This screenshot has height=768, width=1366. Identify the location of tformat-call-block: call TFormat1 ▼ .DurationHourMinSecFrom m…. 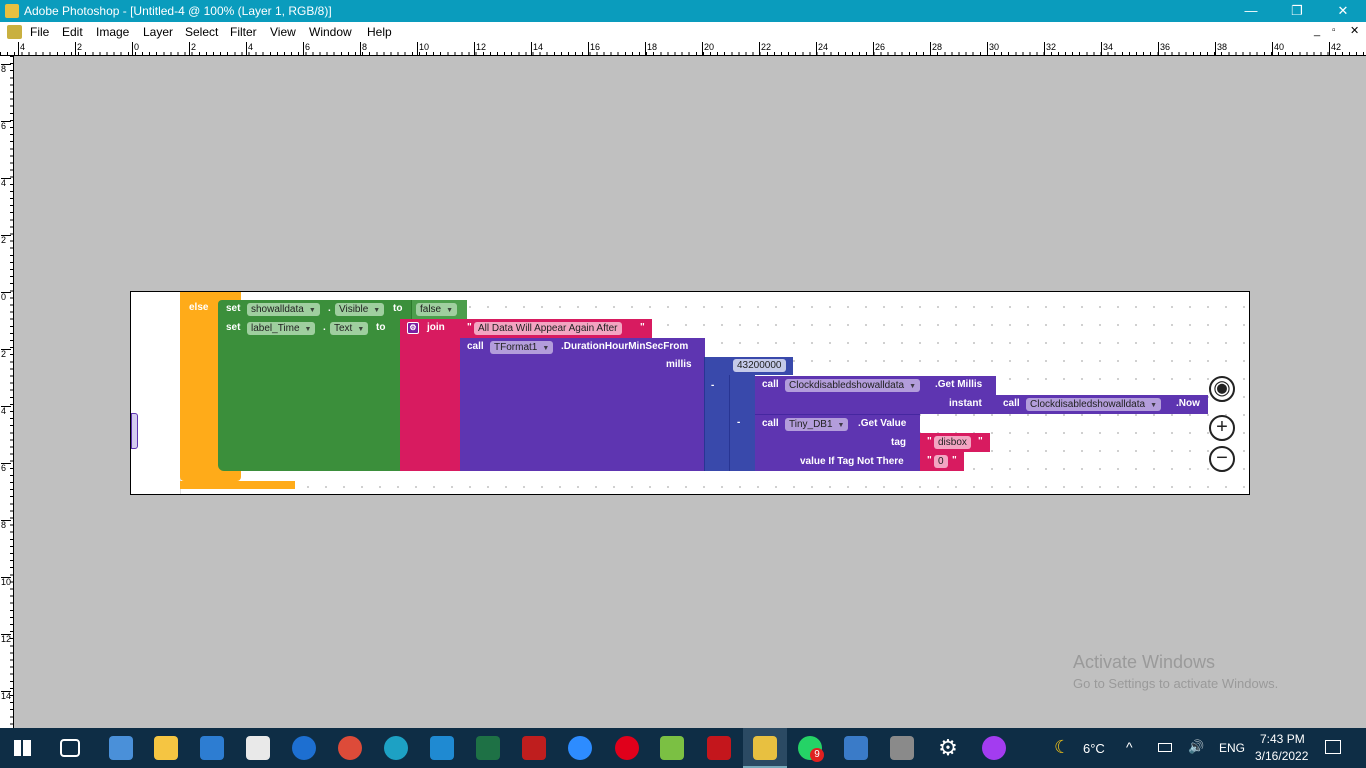
(582, 404).